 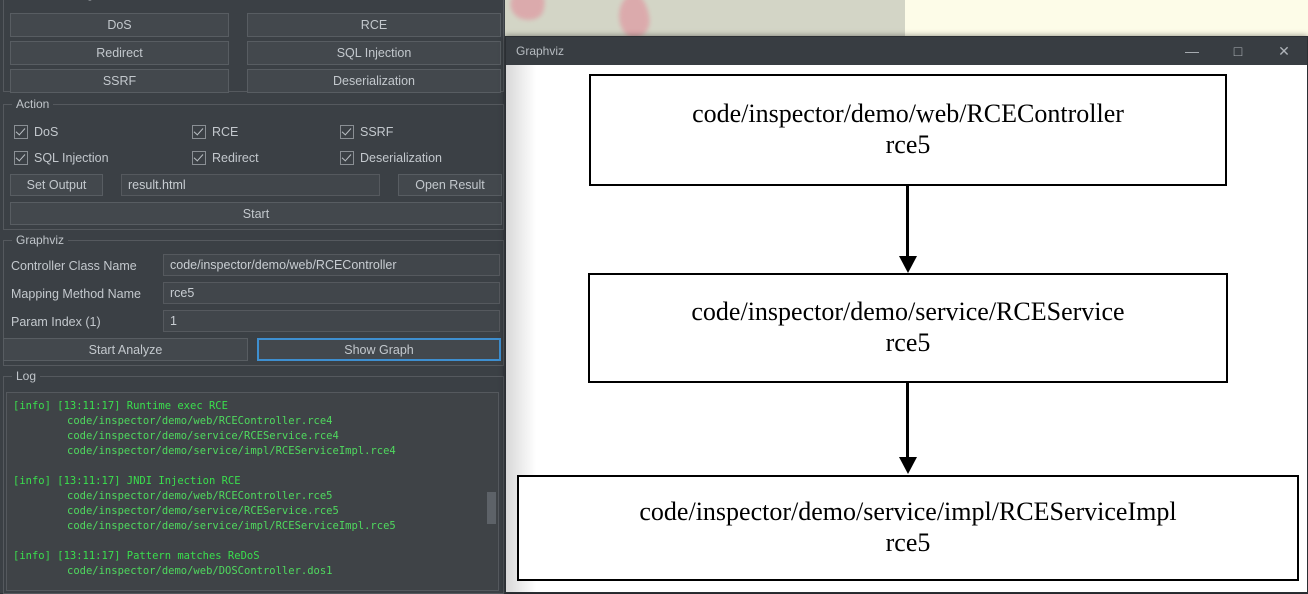 What do you see at coordinates (331, 321) in the screenshot?
I see `param-index-input: 1` at bounding box center [331, 321].